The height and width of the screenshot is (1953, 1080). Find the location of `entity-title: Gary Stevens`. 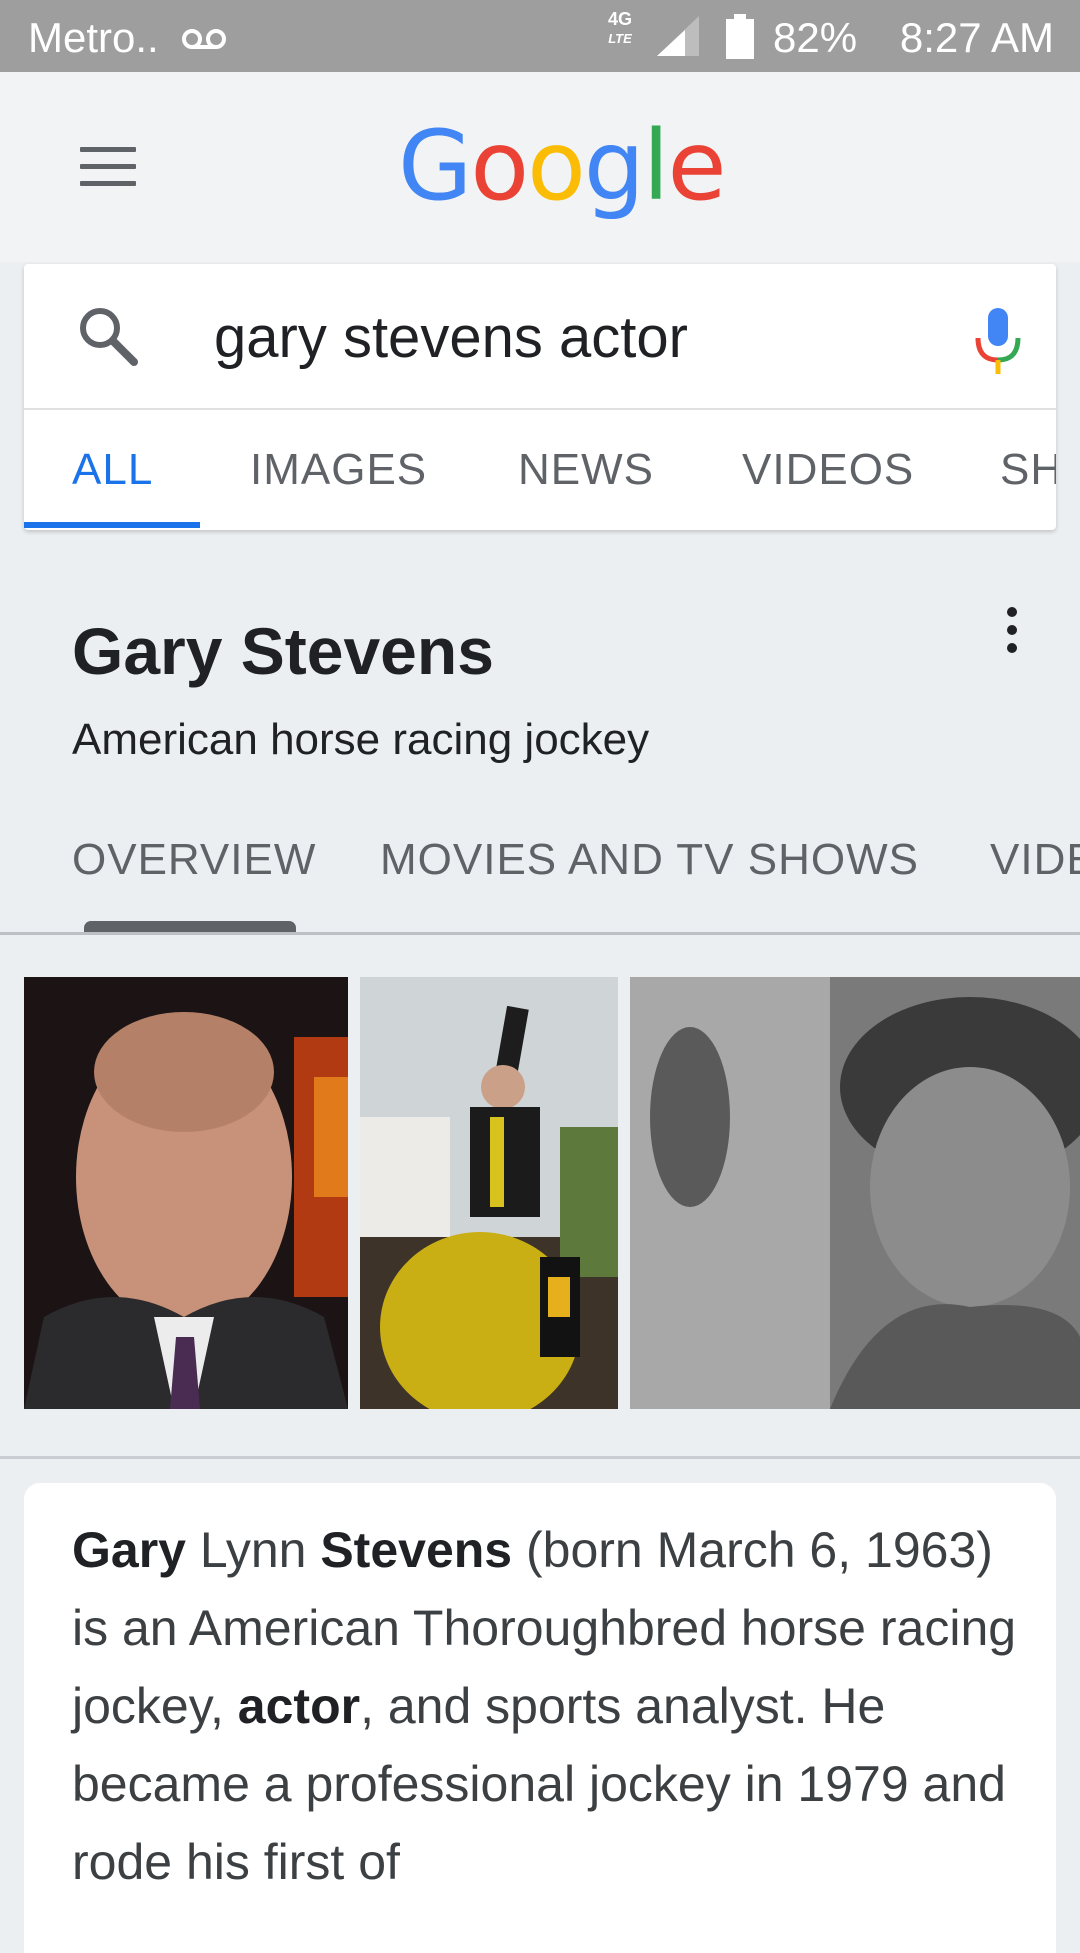

entity-title: Gary Stevens is located at coordinates (283, 651).